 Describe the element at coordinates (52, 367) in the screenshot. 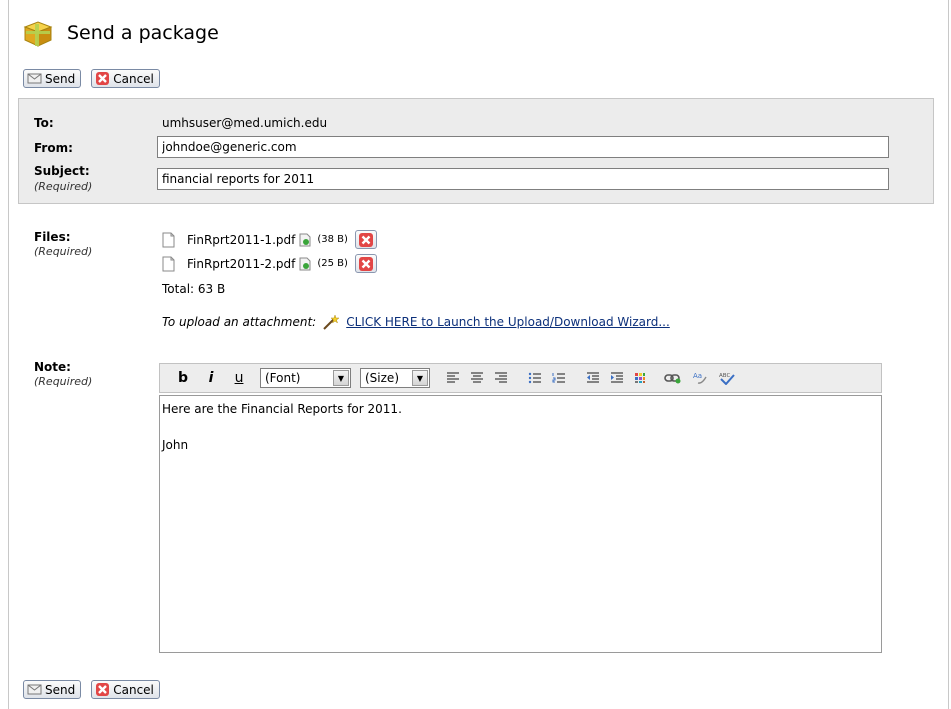

I see `note-label: Note:` at that location.